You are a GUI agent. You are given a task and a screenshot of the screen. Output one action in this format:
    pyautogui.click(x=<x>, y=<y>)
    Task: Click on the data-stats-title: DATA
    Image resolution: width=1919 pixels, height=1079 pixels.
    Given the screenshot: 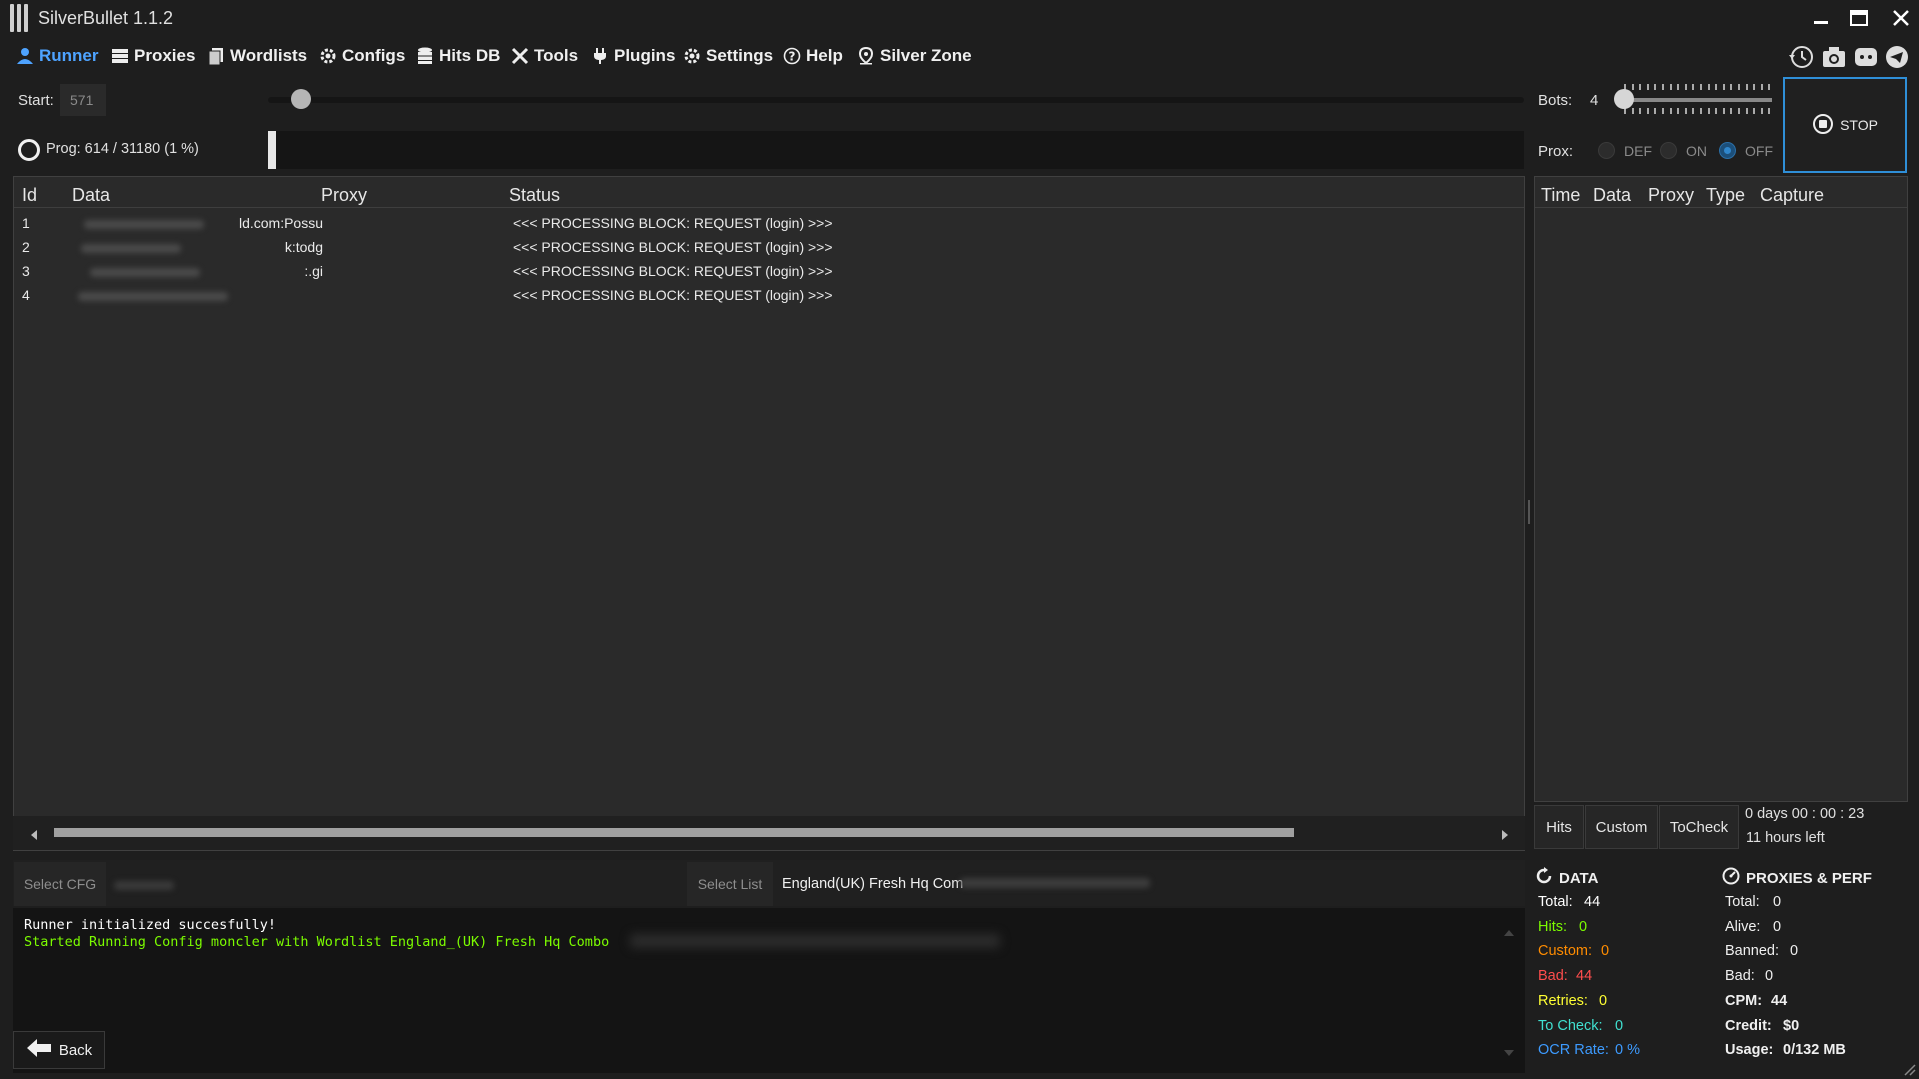 What is the action you would take?
    pyautogui.click(x=1566, y=878)
    